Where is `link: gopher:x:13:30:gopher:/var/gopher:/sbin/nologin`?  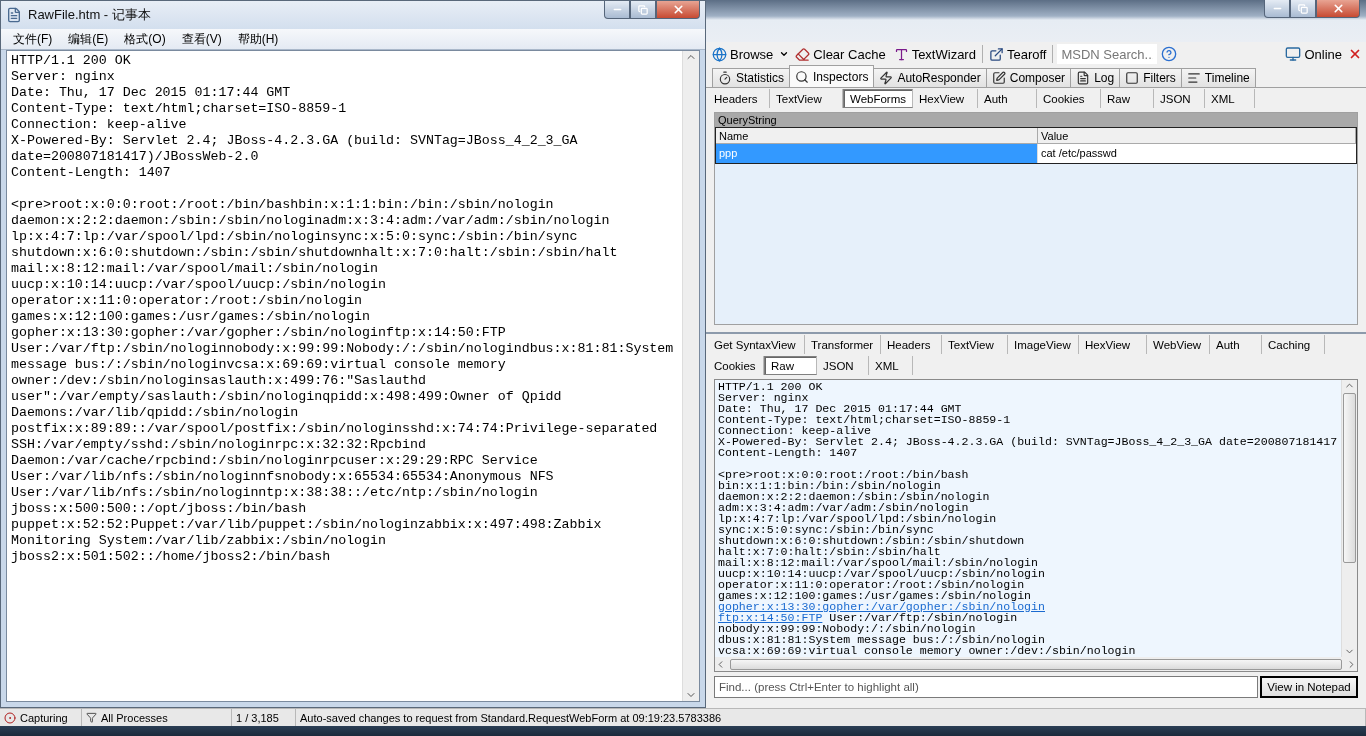
link: gopher:x:13:30:gopher:/var/gopher:/sbin/nologin is located at coordinates (881, 606).